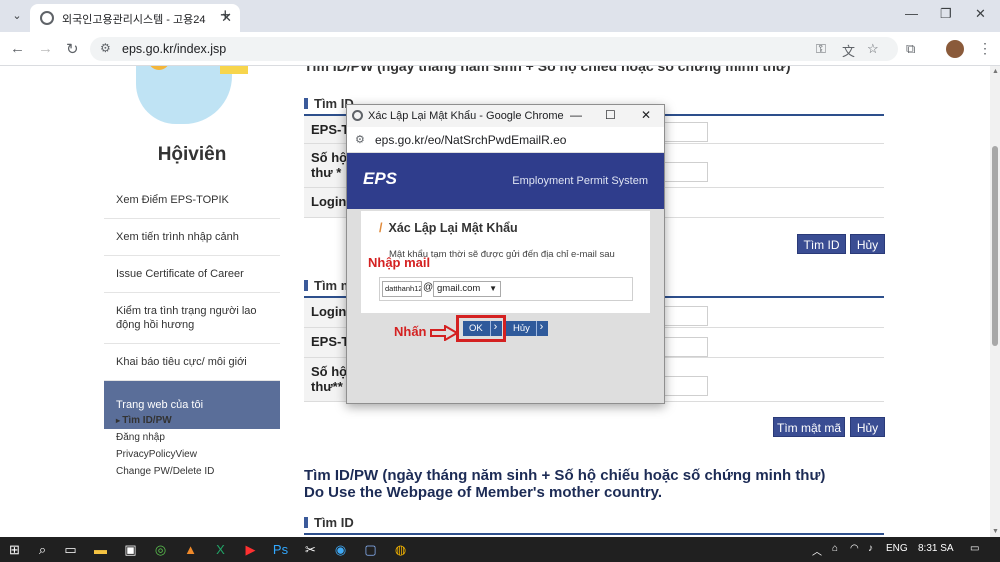  I want to click on task-view-icon: ▭, so click(70, 549).